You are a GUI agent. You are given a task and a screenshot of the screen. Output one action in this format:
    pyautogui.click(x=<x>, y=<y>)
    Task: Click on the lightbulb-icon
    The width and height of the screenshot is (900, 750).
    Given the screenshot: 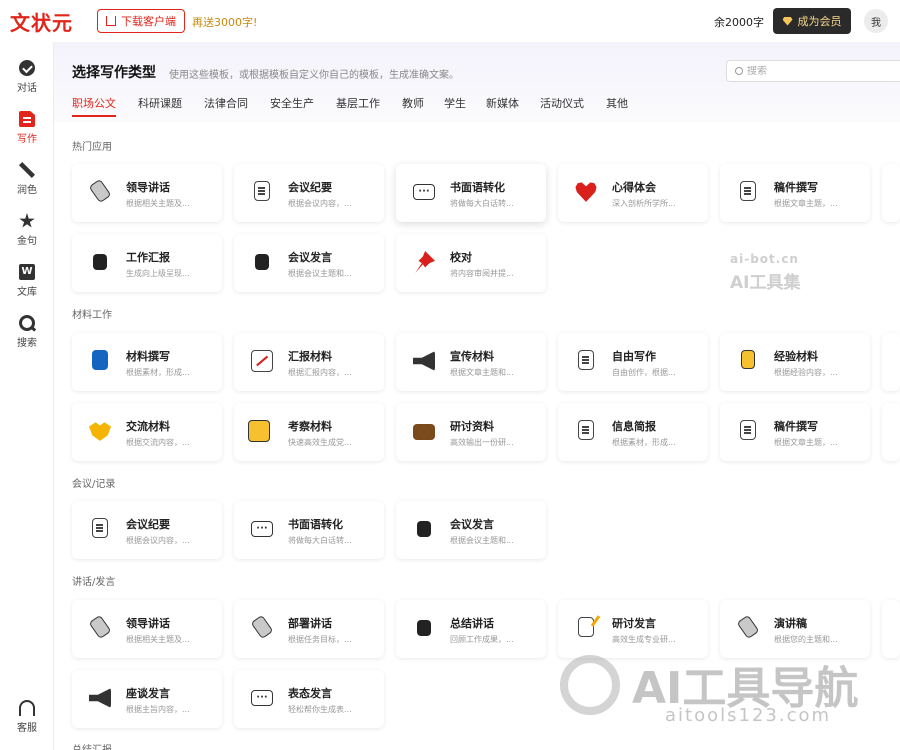 What is the action you would take?
    pyautogui.click(x=748, y=359)
    